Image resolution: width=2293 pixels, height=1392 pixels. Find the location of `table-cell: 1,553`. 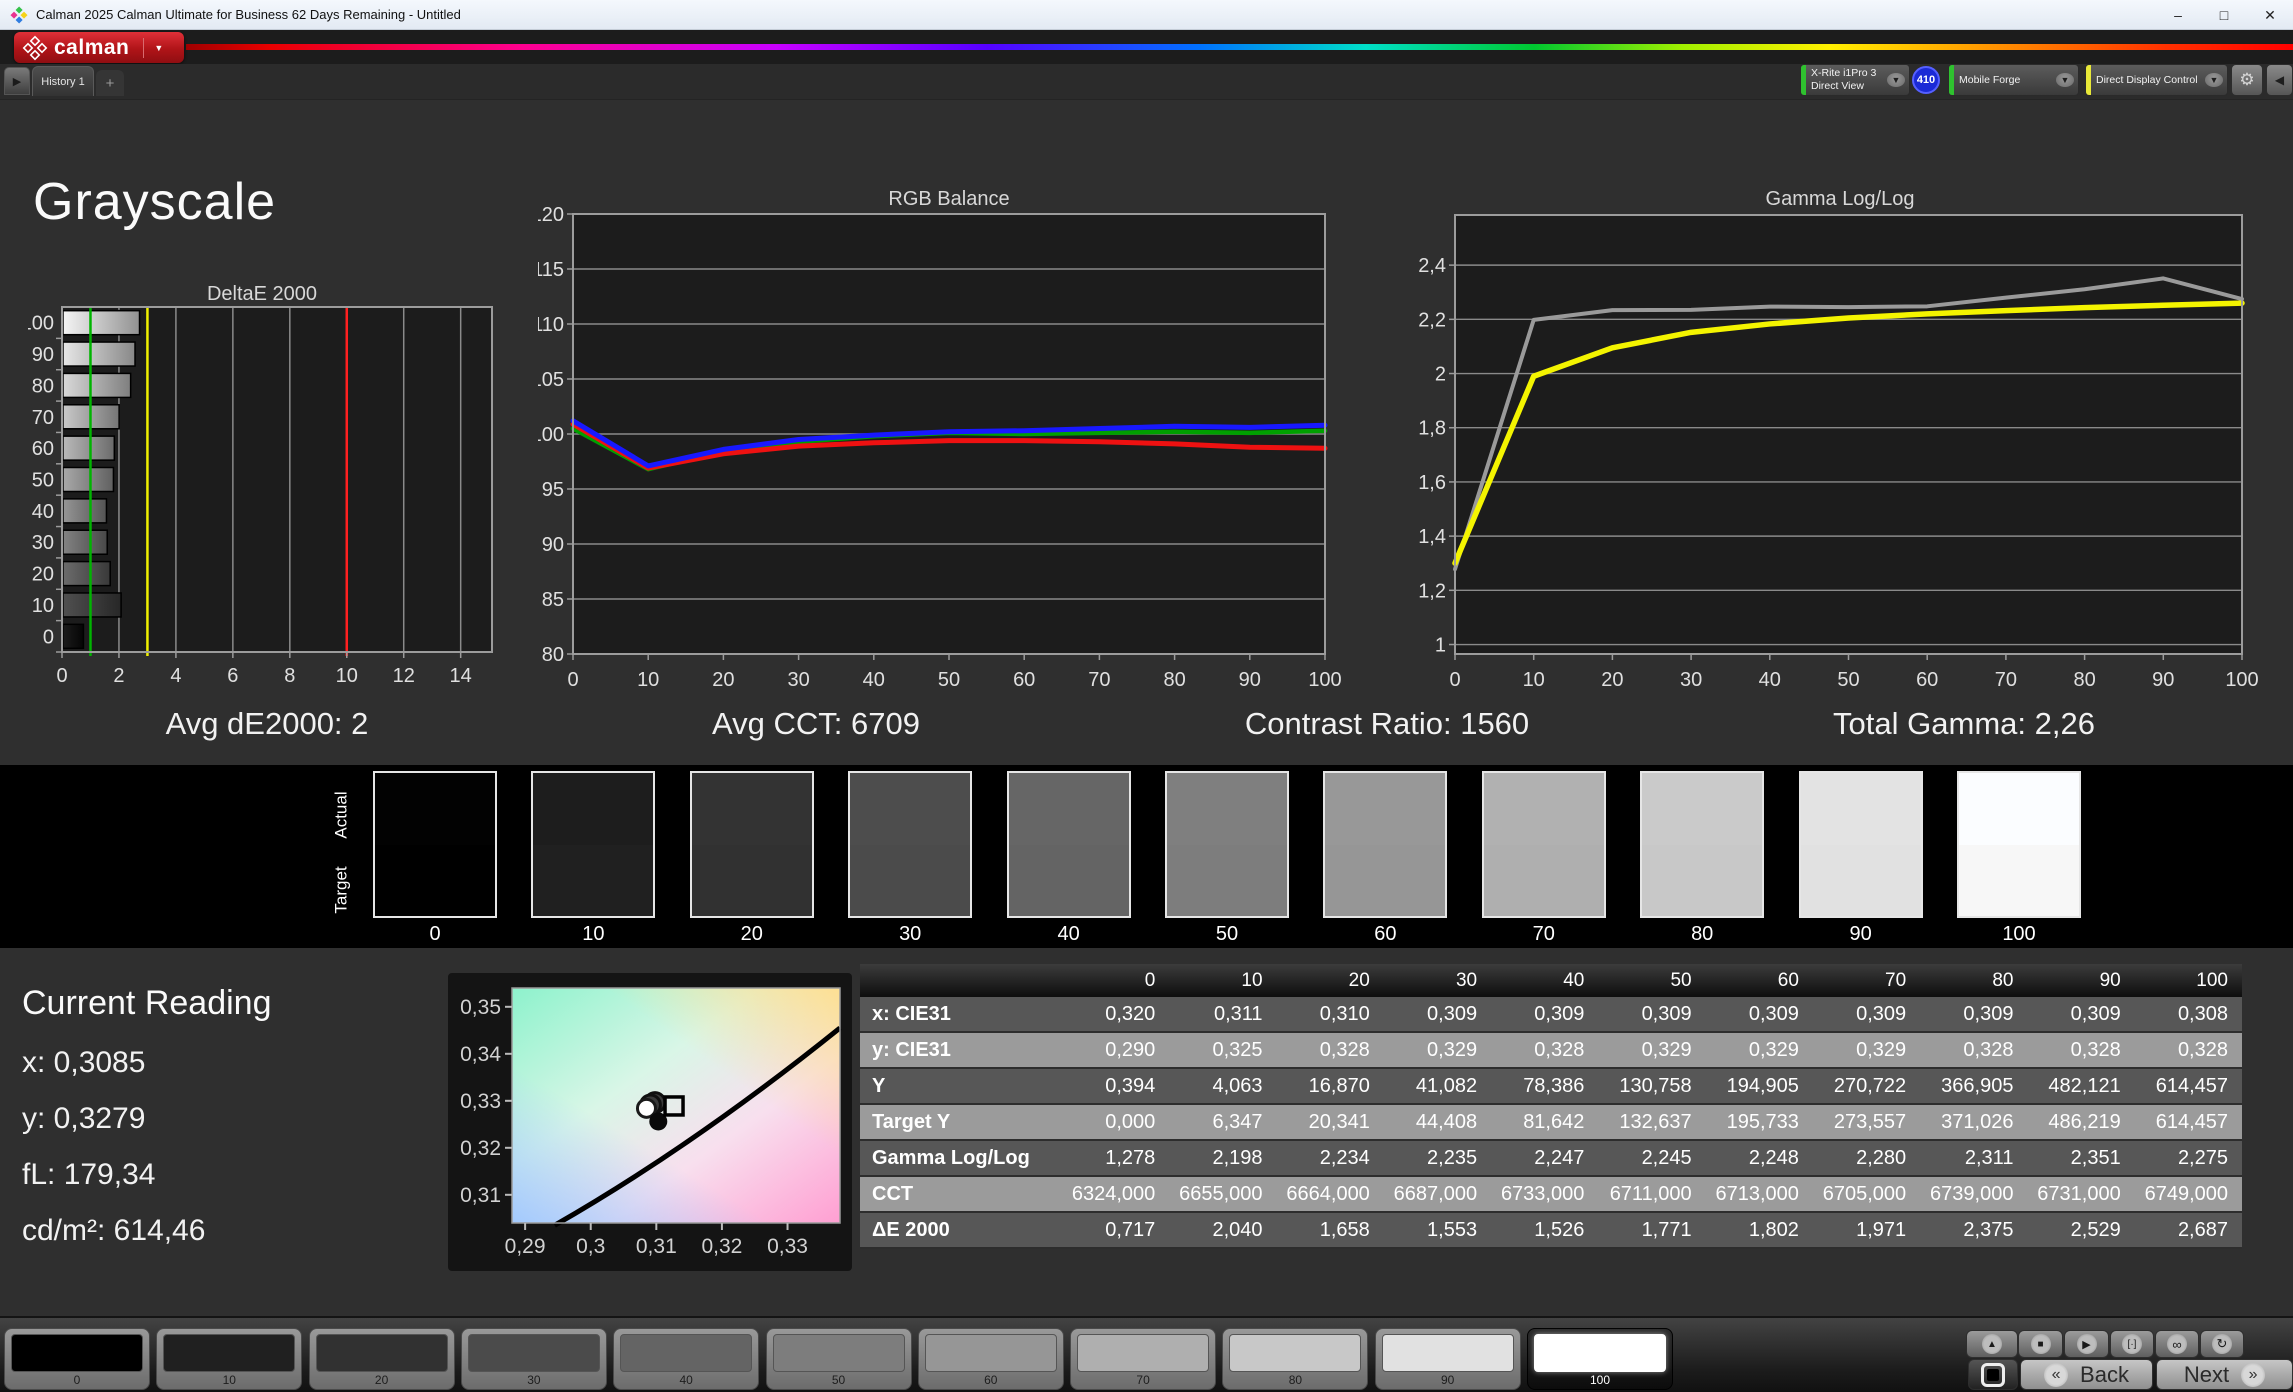

table-cell: 1,553 is located at coordinates (1437, 1231).